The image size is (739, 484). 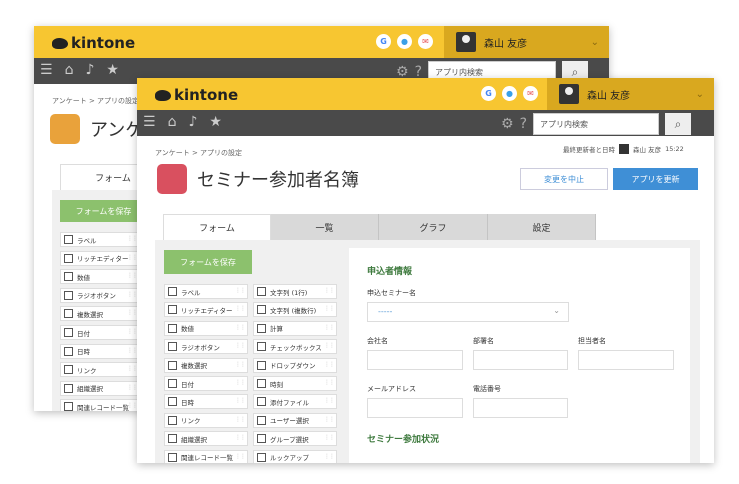 What do you see at coordinates (520, 408) in the screenshot?
I see `phone-field` at bounding box center [520, 408].